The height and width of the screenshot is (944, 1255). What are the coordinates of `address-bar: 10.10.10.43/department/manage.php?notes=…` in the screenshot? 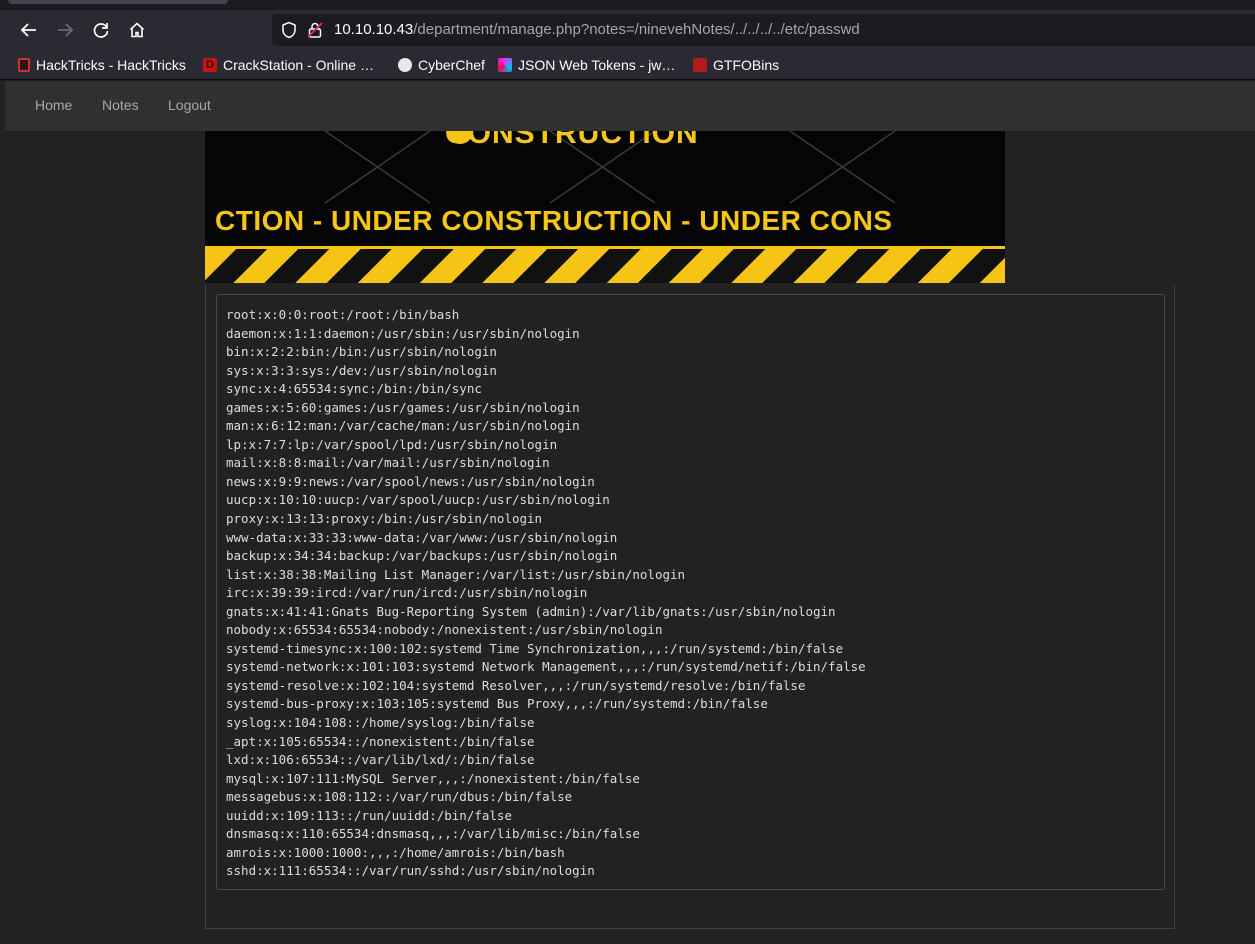 It's located at (763, 30).